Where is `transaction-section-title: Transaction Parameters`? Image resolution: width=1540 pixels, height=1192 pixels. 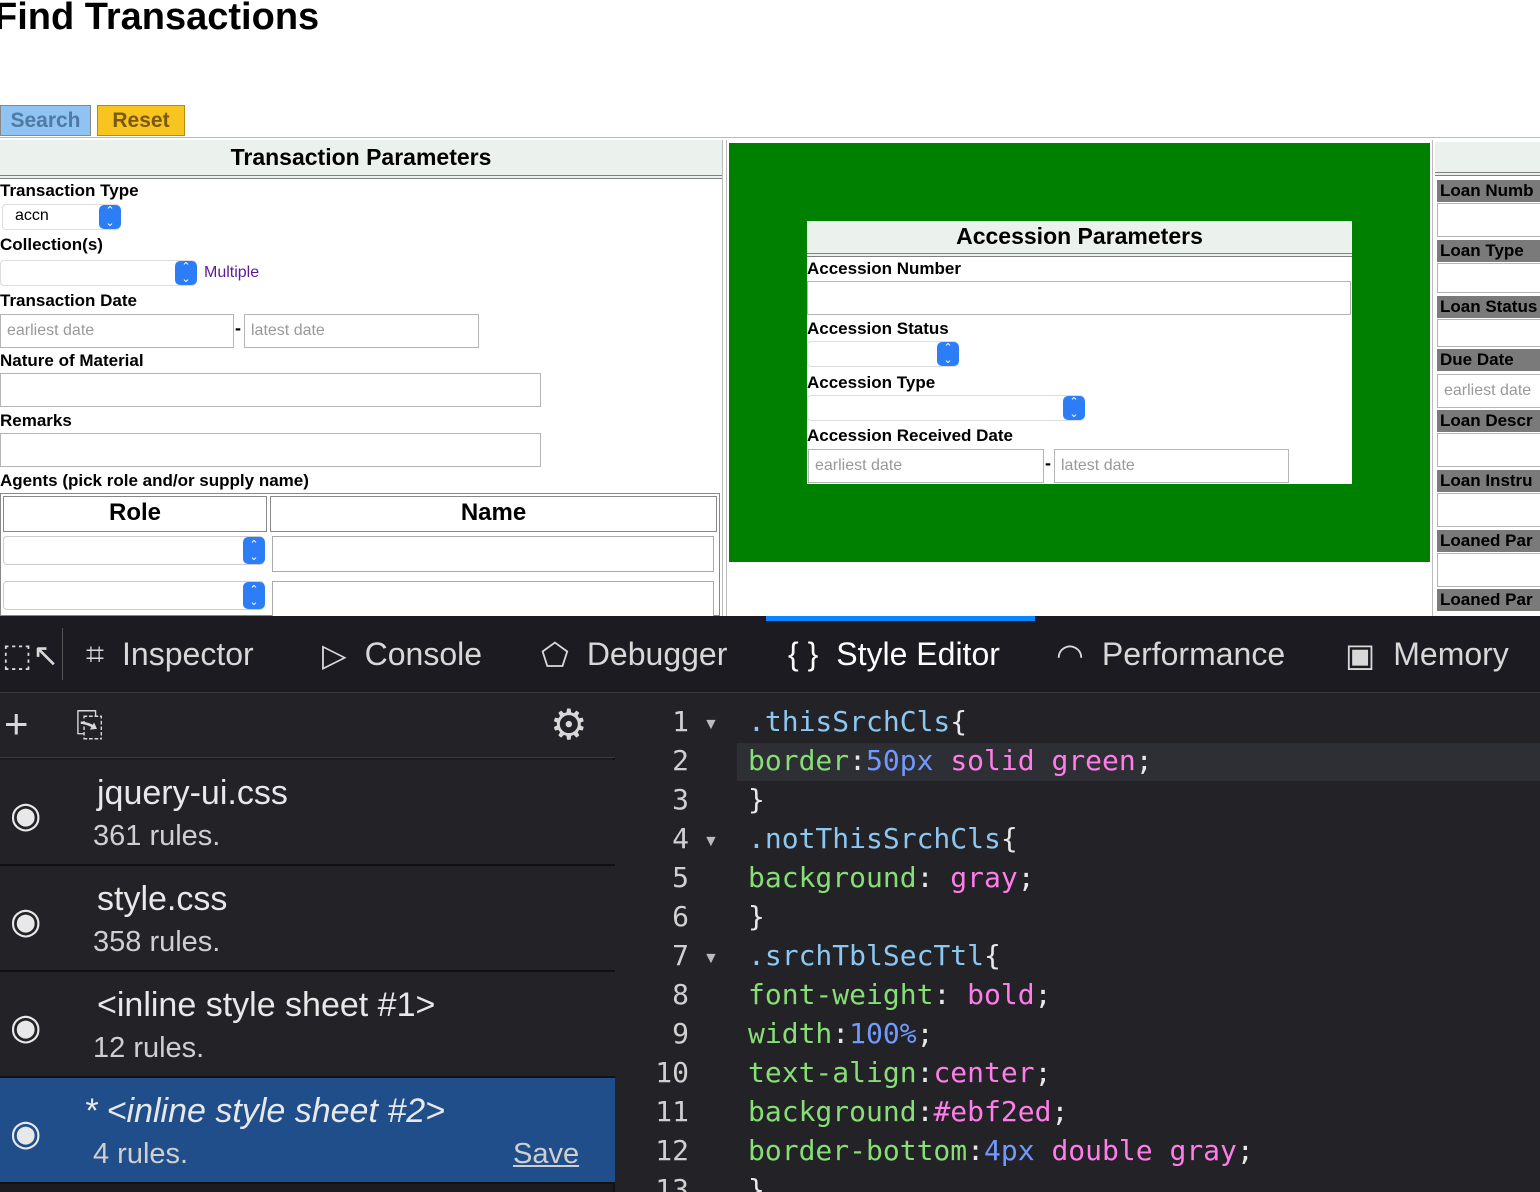
transaction-section-title: Transaction Parameters is located at coordinates (361, 159).